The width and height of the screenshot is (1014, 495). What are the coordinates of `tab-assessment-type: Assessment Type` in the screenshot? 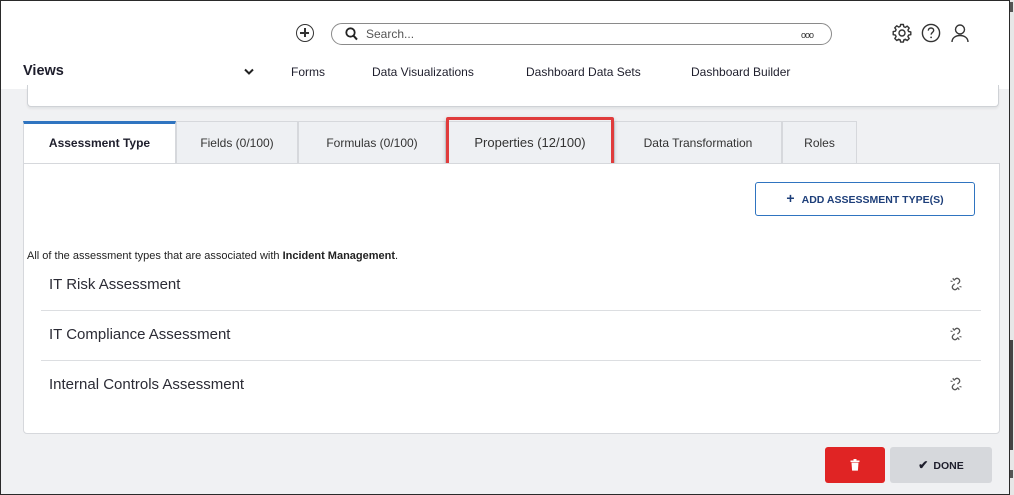 It's located at (99, 143).